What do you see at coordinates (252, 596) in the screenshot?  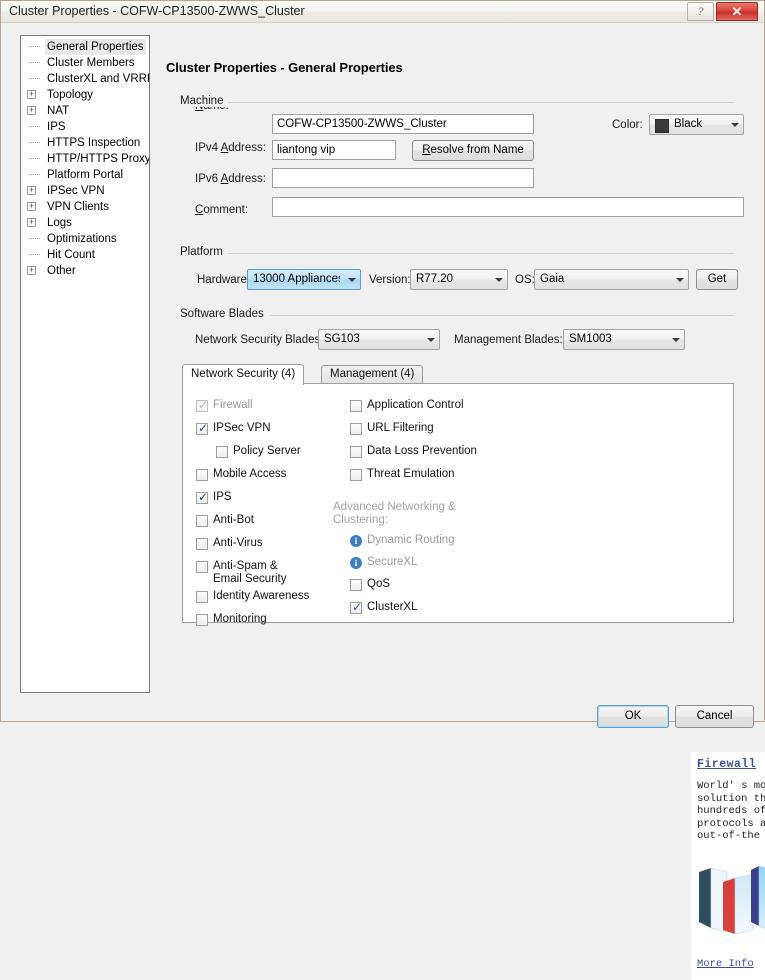 I see `blade-checkbox-identity-awareness: Identity Awareness` at bounding box center [252, 596].